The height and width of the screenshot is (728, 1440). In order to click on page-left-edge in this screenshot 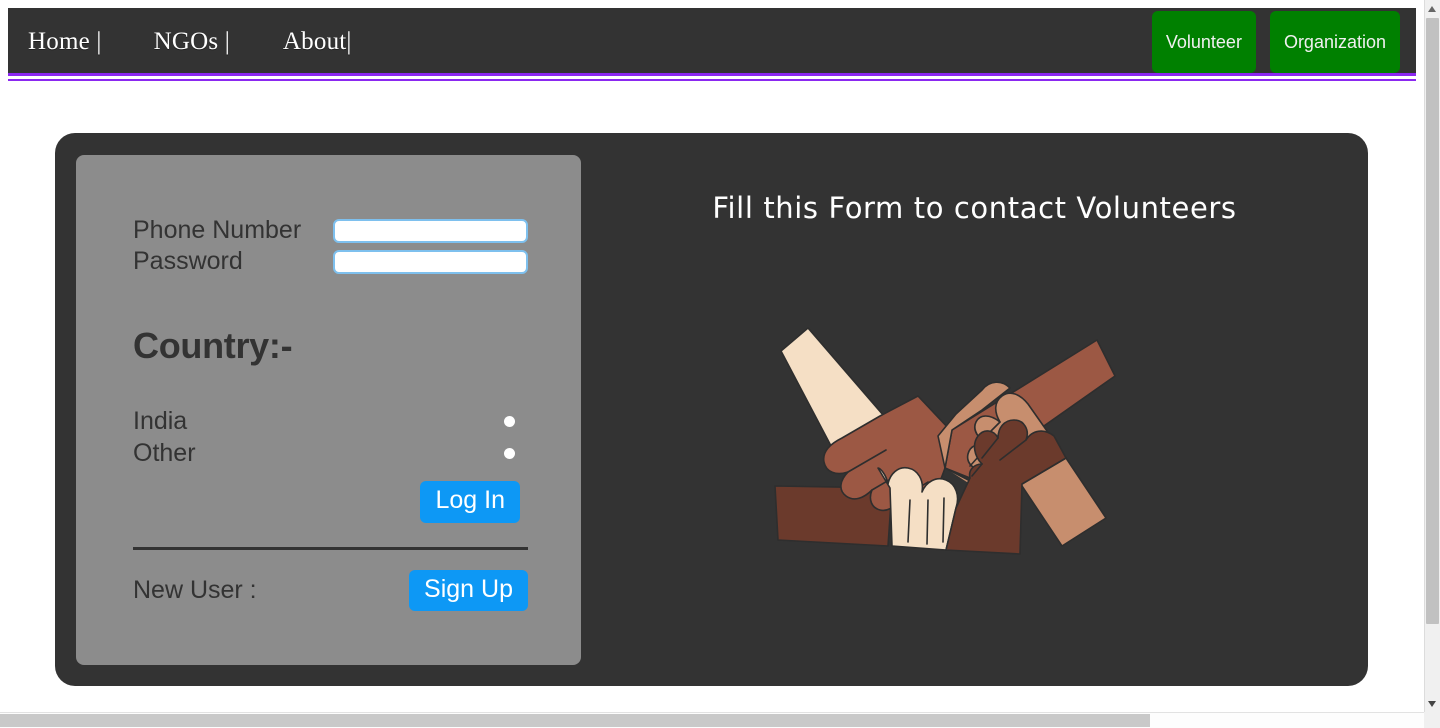, I will do `click(4, 356)`.